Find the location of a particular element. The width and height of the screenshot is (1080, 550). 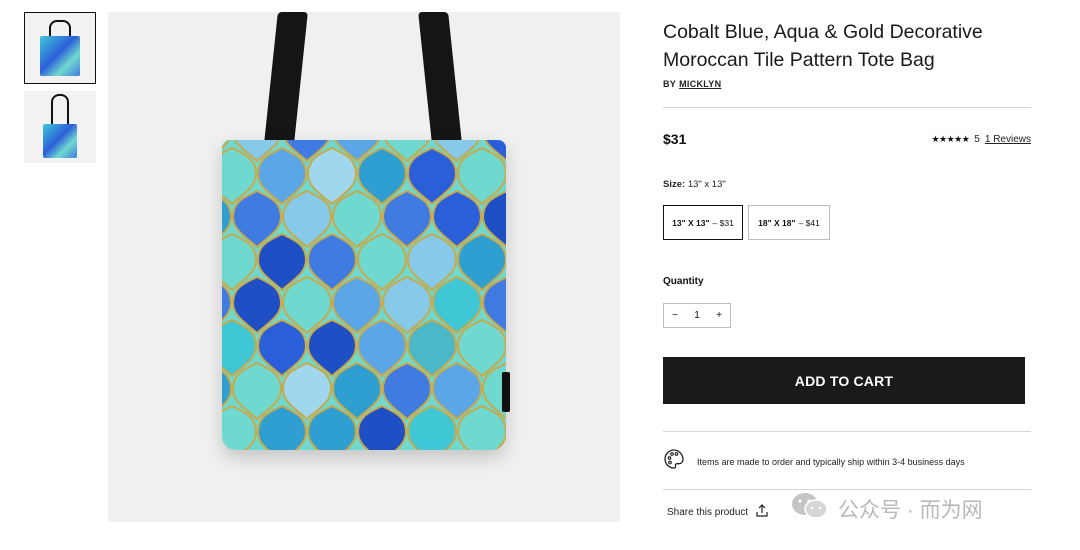

thumbnail-front is located at coordinates (60, 48).